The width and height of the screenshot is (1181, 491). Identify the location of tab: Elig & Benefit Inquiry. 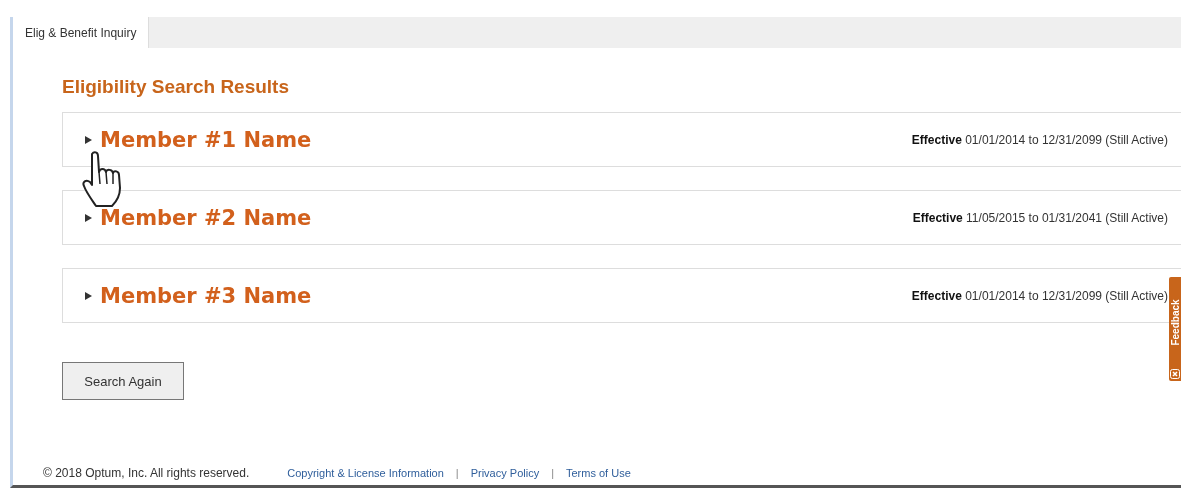
(81, 32).